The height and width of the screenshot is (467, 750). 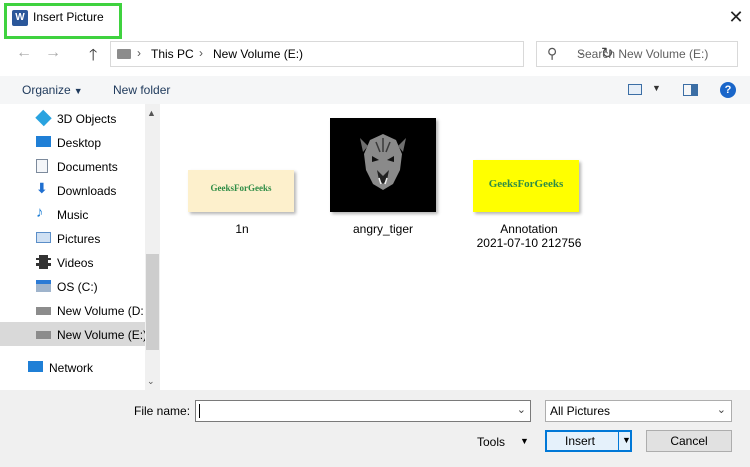 What do you see at coordinates (87, 119) in the screenshot?
I see `sidebar-item-label: 3D Objects` at bounding box center [87, 119].